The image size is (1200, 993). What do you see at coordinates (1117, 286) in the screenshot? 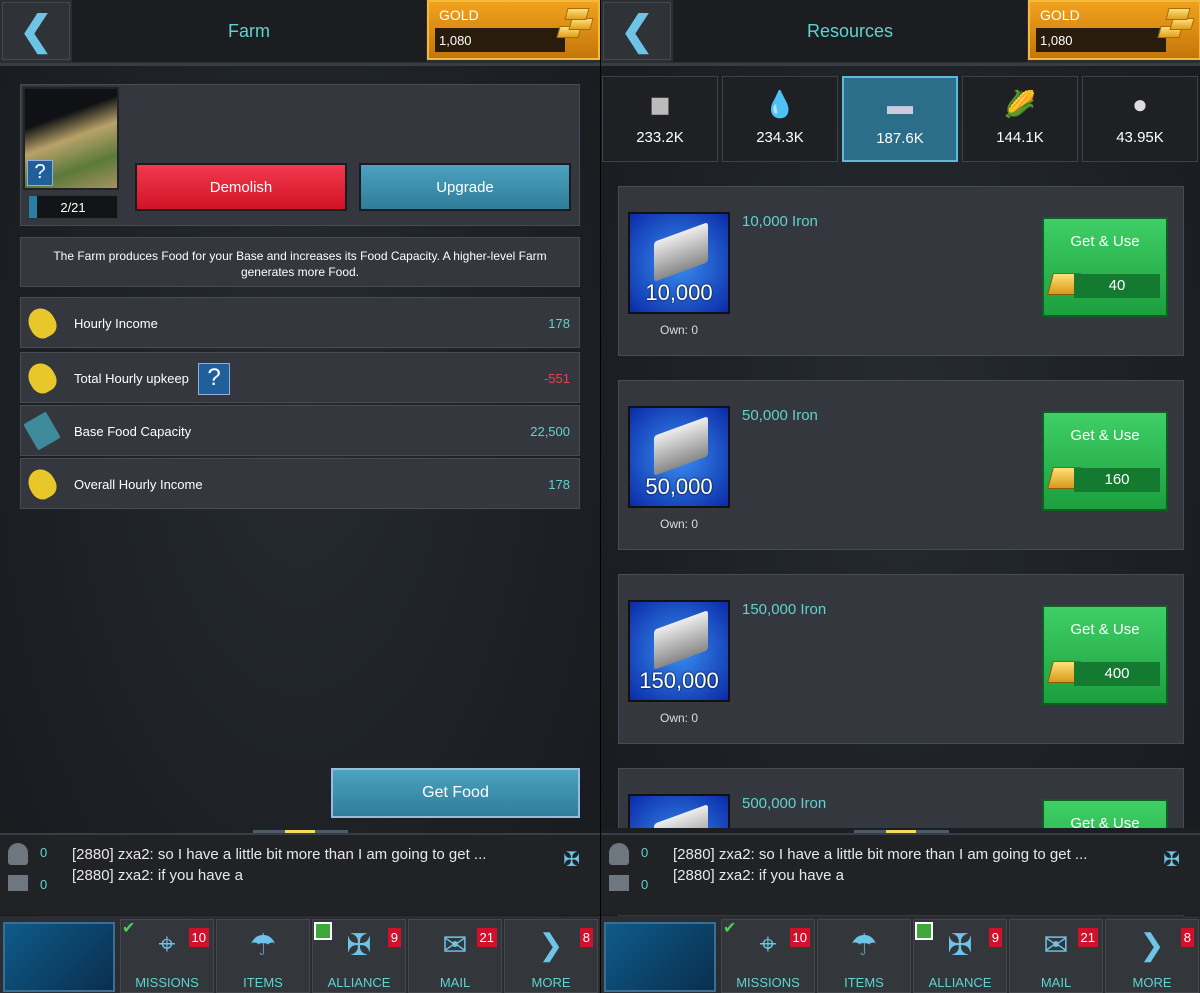
I see `gold-cost: 40` at bounding box center [1117, 286].